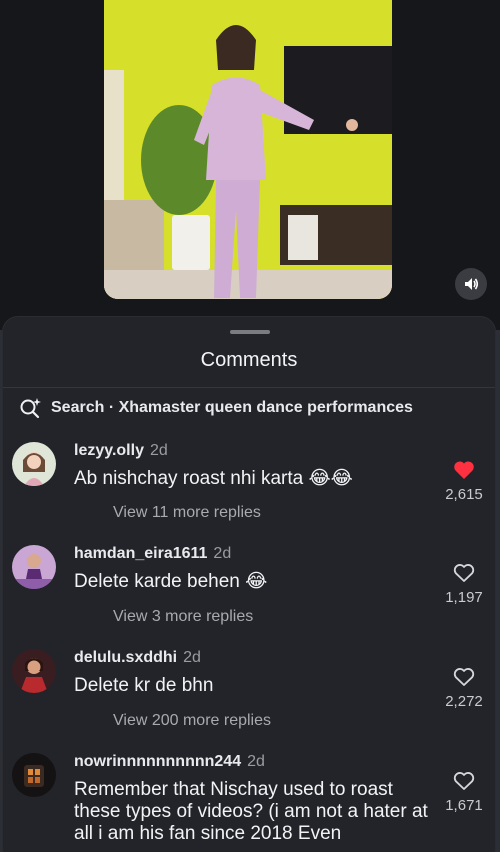 This screenshot has width=500, height=852. I want to click on comment-header: hamdan_eira1611 2d, so click(152, 554).